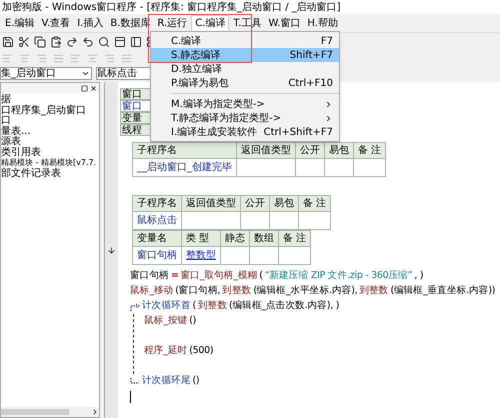 The width and height of the screenshot is (500, 418). Describe the element at coordinates (298, 133) in the screenshot. I see `shortcut-label: Ctrl+Shift+F7` at that location.